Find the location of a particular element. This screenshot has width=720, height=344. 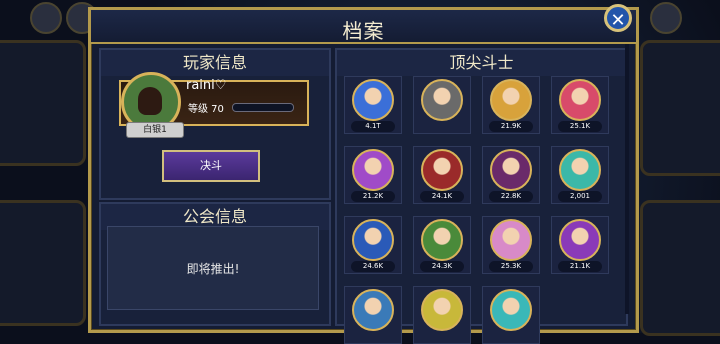

fighter-card: 21.9K is located at coordinates (511, 105).